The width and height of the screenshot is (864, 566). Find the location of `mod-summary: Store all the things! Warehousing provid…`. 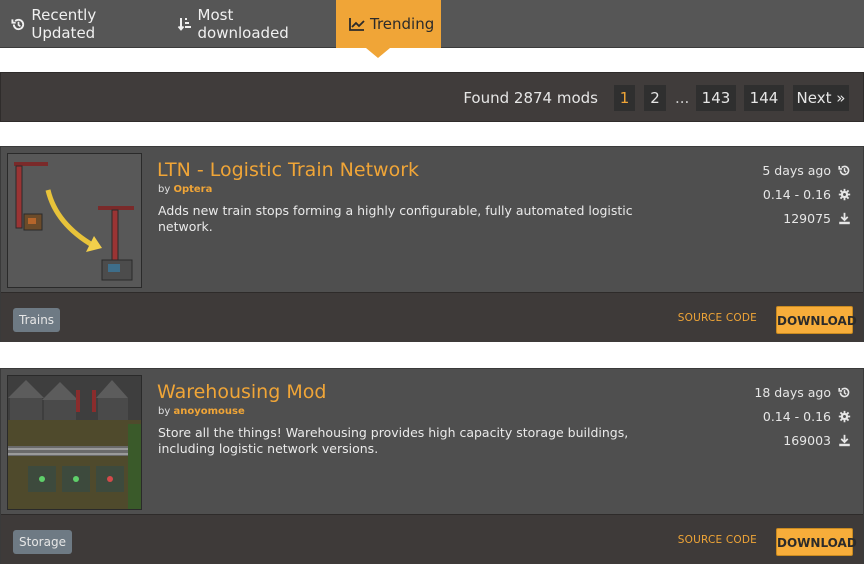

mod-summary: Store all the things! Warehousing provid… is located at coordinates (393, 440).